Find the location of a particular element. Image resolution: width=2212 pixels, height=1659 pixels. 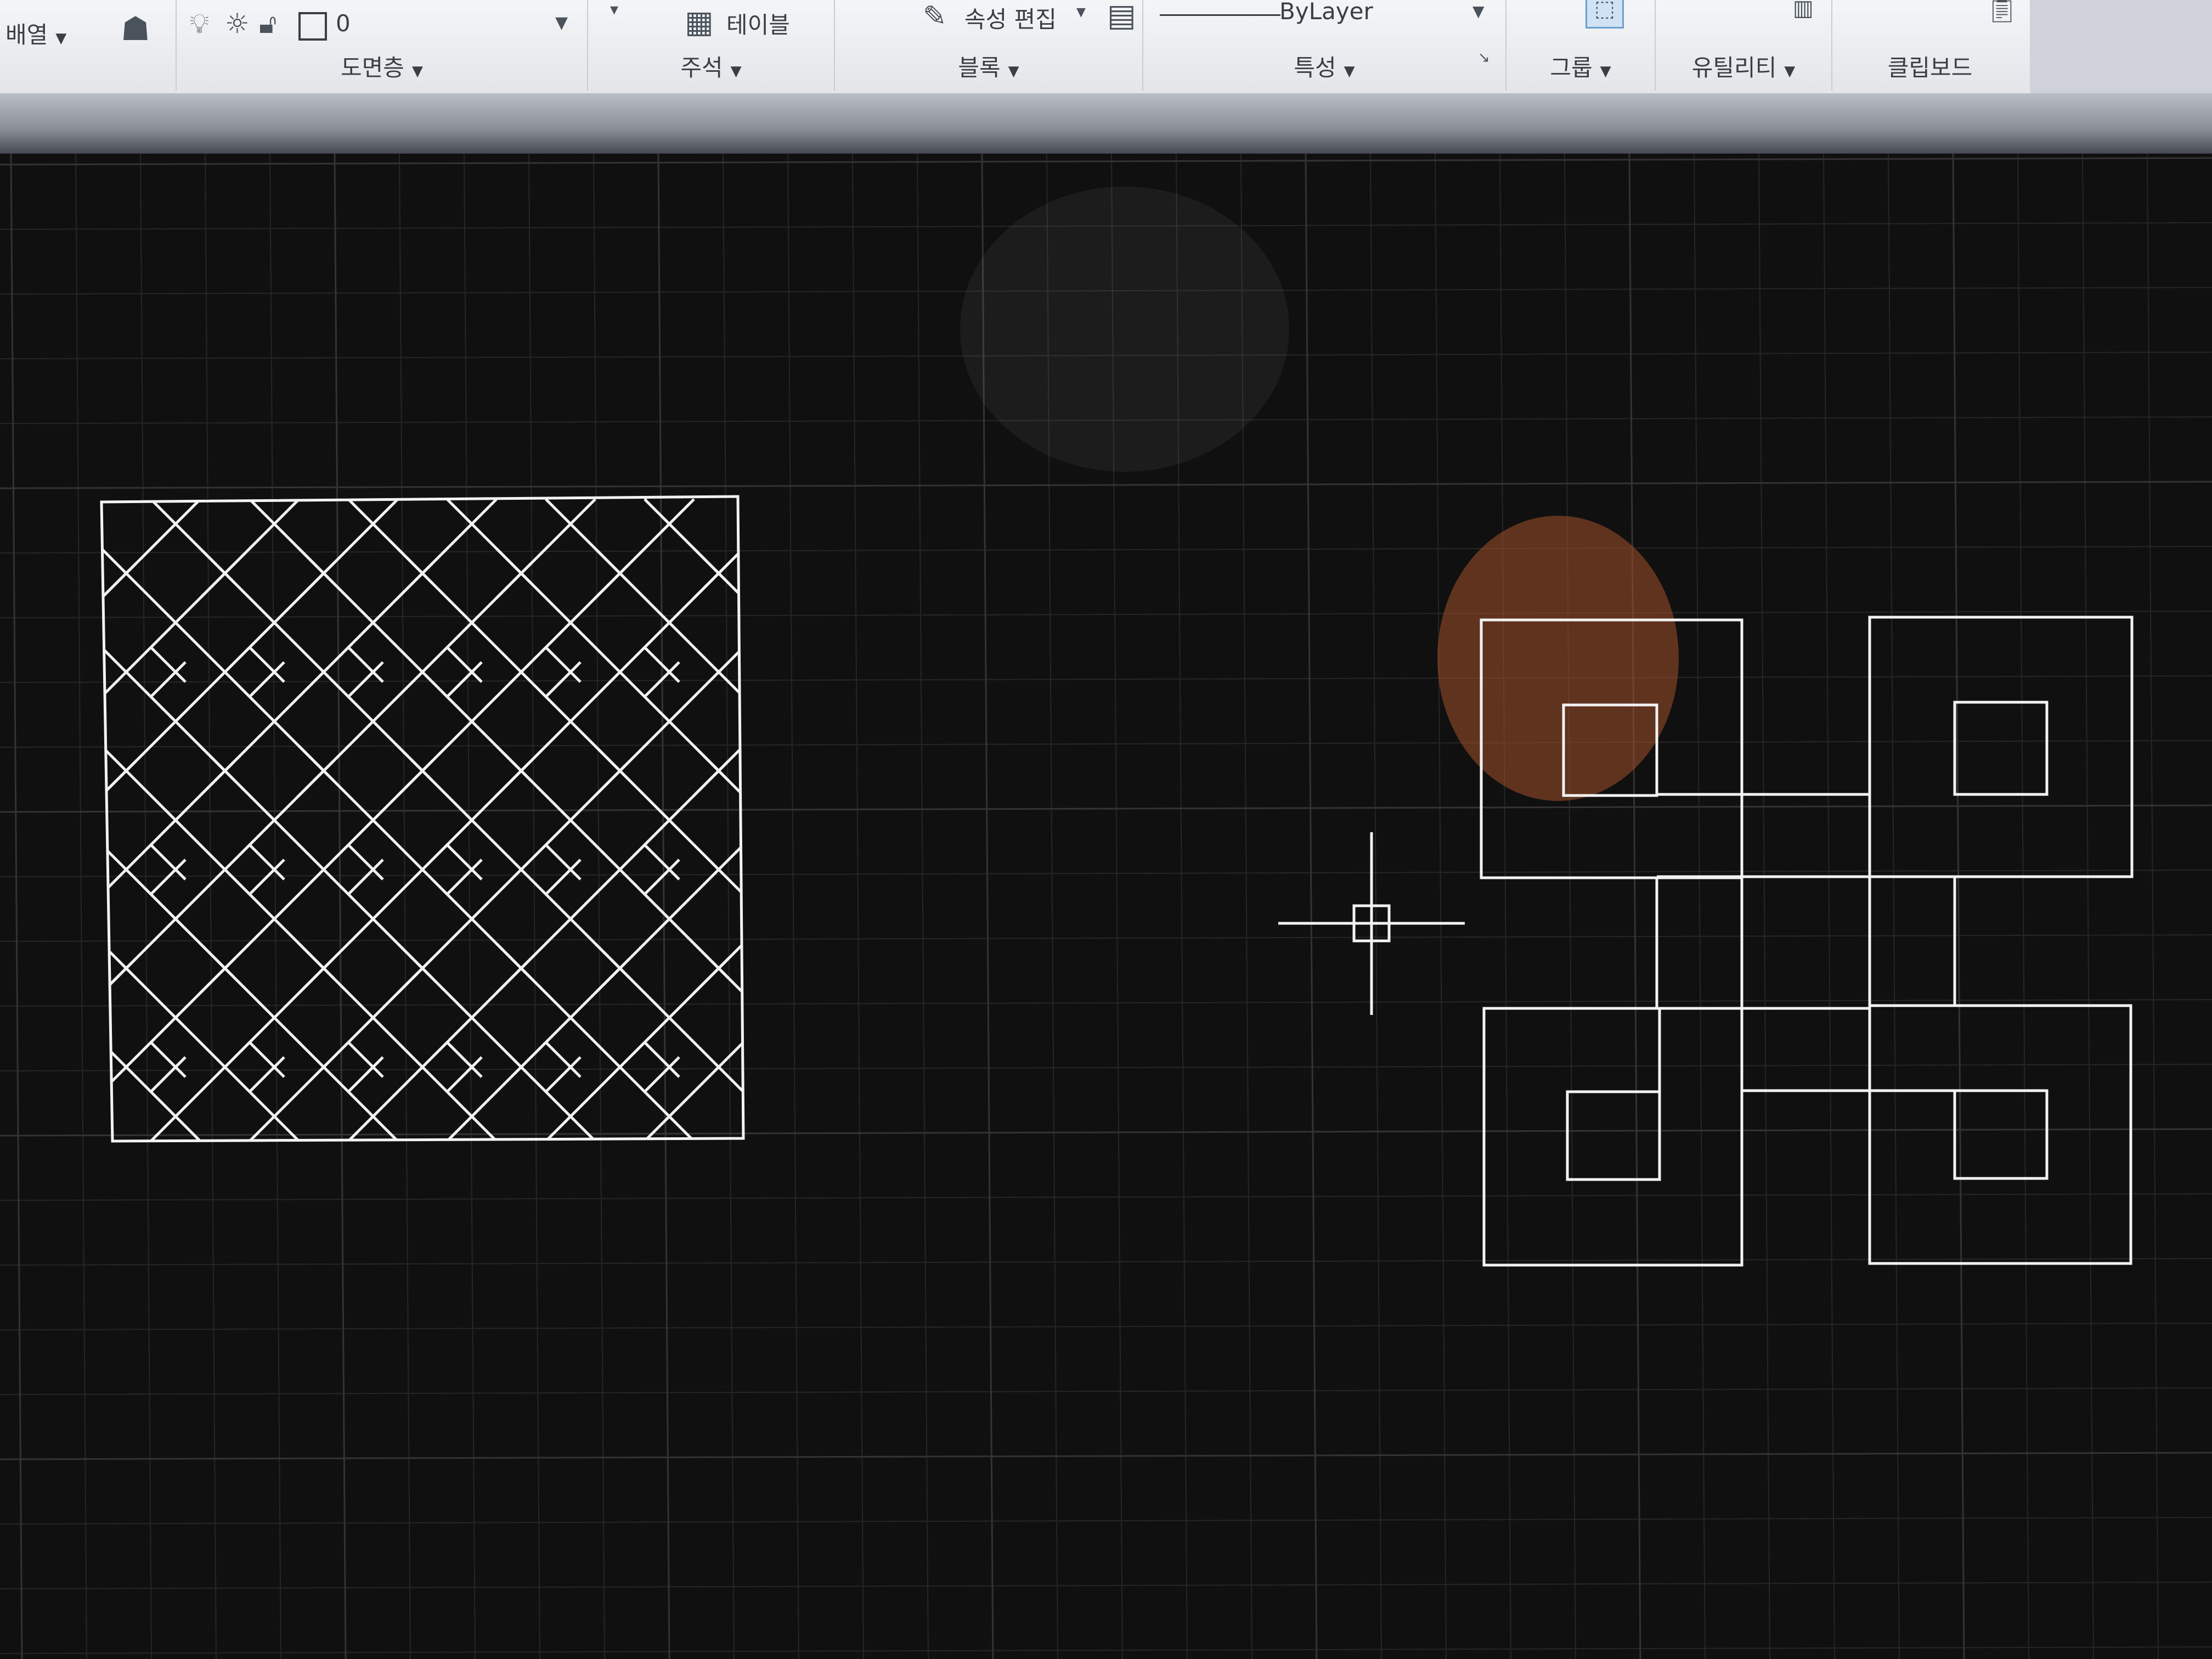

layer-panel-button: 도면층 ▼ is located at coordinates (382, 66).